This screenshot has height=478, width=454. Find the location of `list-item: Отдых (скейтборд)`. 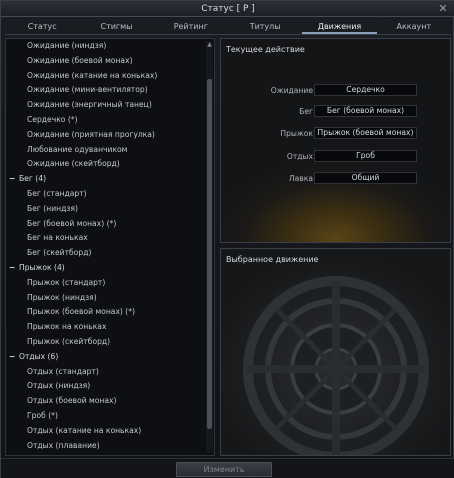

list-item: Отдых (скейтборд) is located at coordinates (110, 454).